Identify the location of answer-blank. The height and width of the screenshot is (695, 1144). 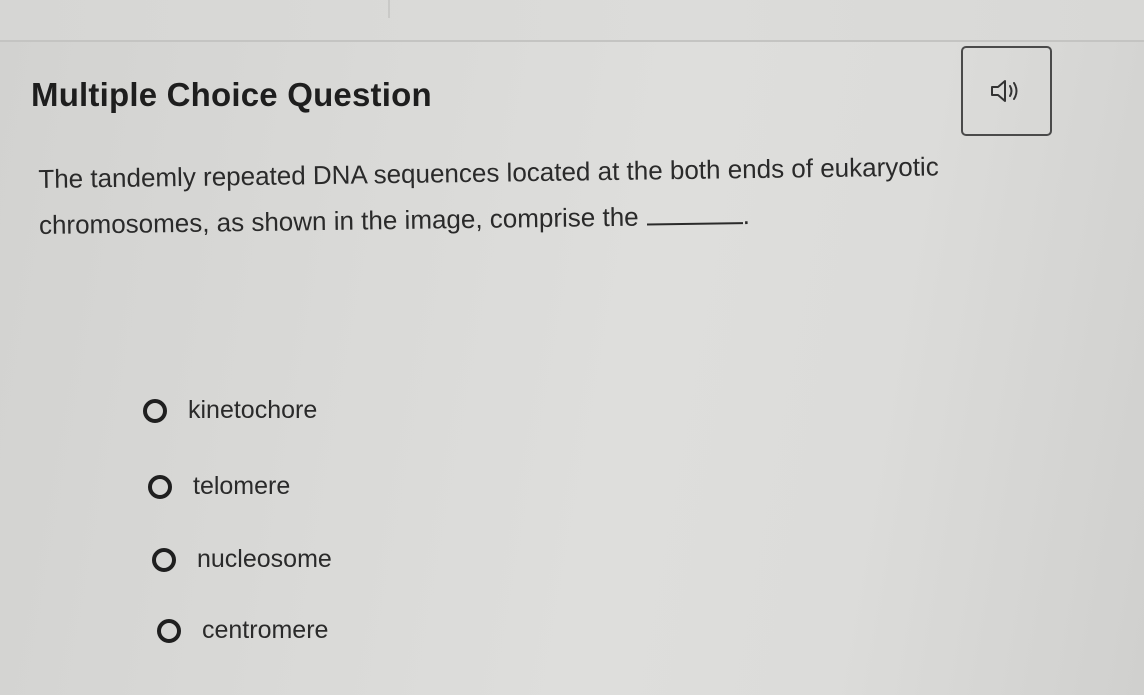
(694, 214).